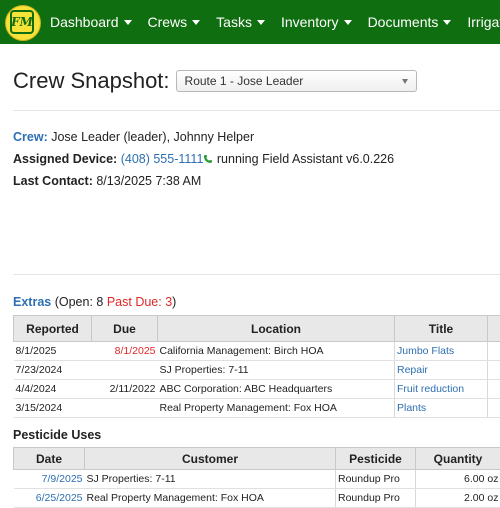 The image size is (500, 508). I want to click on last-contact-line: Last Contact: 8/13/2025 7:38 AM, so click(107, 181).